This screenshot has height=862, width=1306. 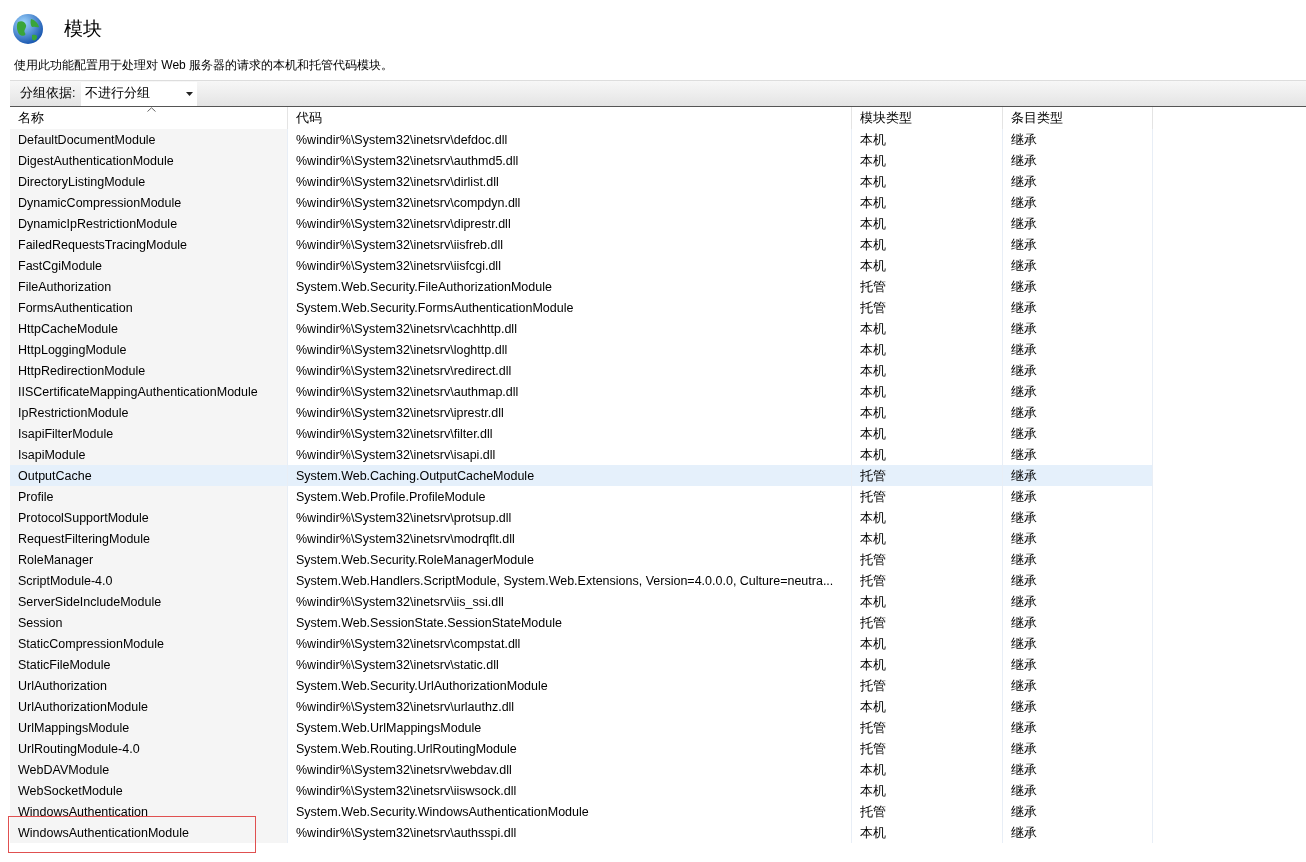 I want to click on table-cell: System.Web.Security.FormsAuthenticationModule, so click(x=570, y=307).